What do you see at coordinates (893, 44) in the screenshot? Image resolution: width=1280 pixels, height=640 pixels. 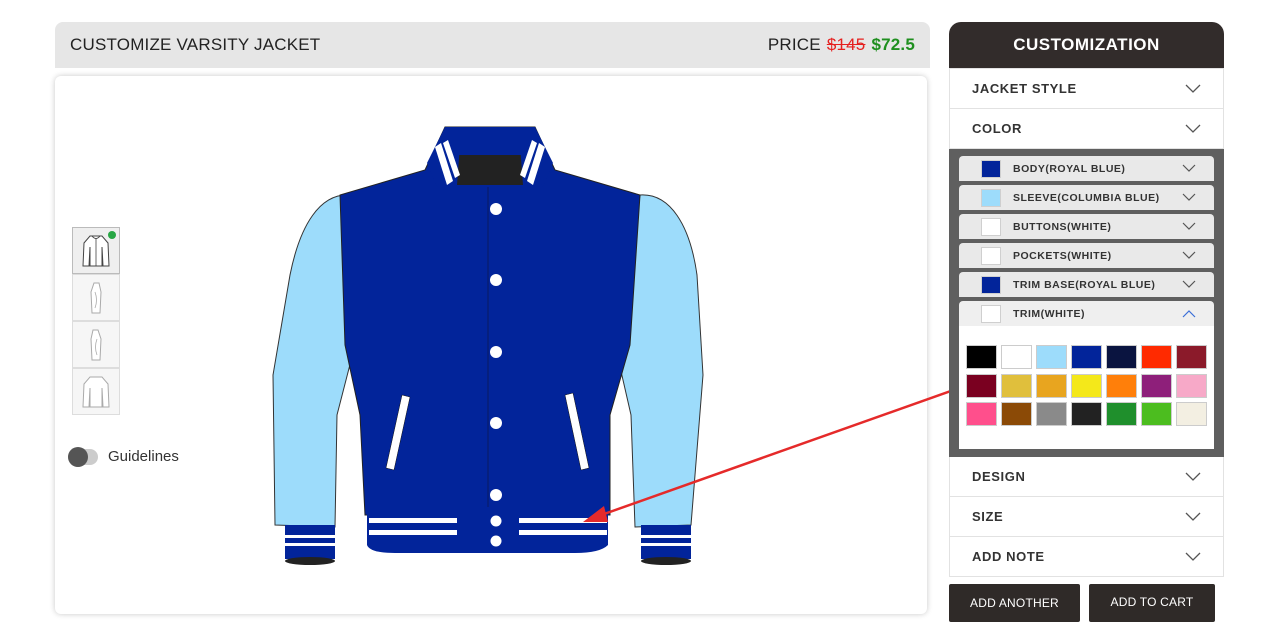 I see `sale-price: $72.5` at bounding box center [893, 44].